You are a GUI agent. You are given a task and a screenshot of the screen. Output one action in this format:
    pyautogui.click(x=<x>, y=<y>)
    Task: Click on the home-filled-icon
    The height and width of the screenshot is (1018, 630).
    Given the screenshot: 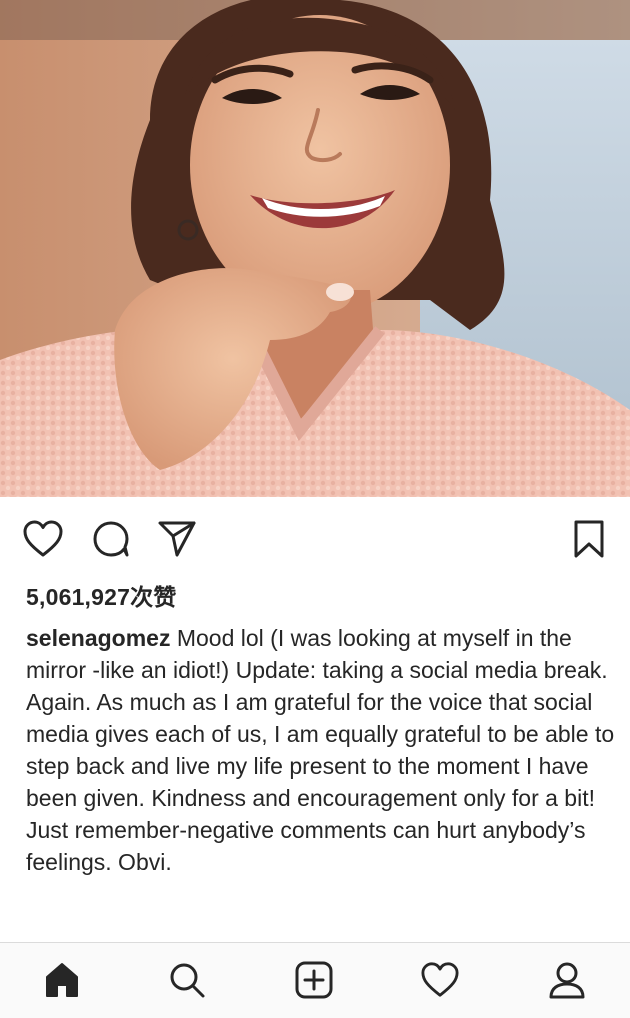 What is the action you would take?
    pyautogui.click(x=62, y=982)
    